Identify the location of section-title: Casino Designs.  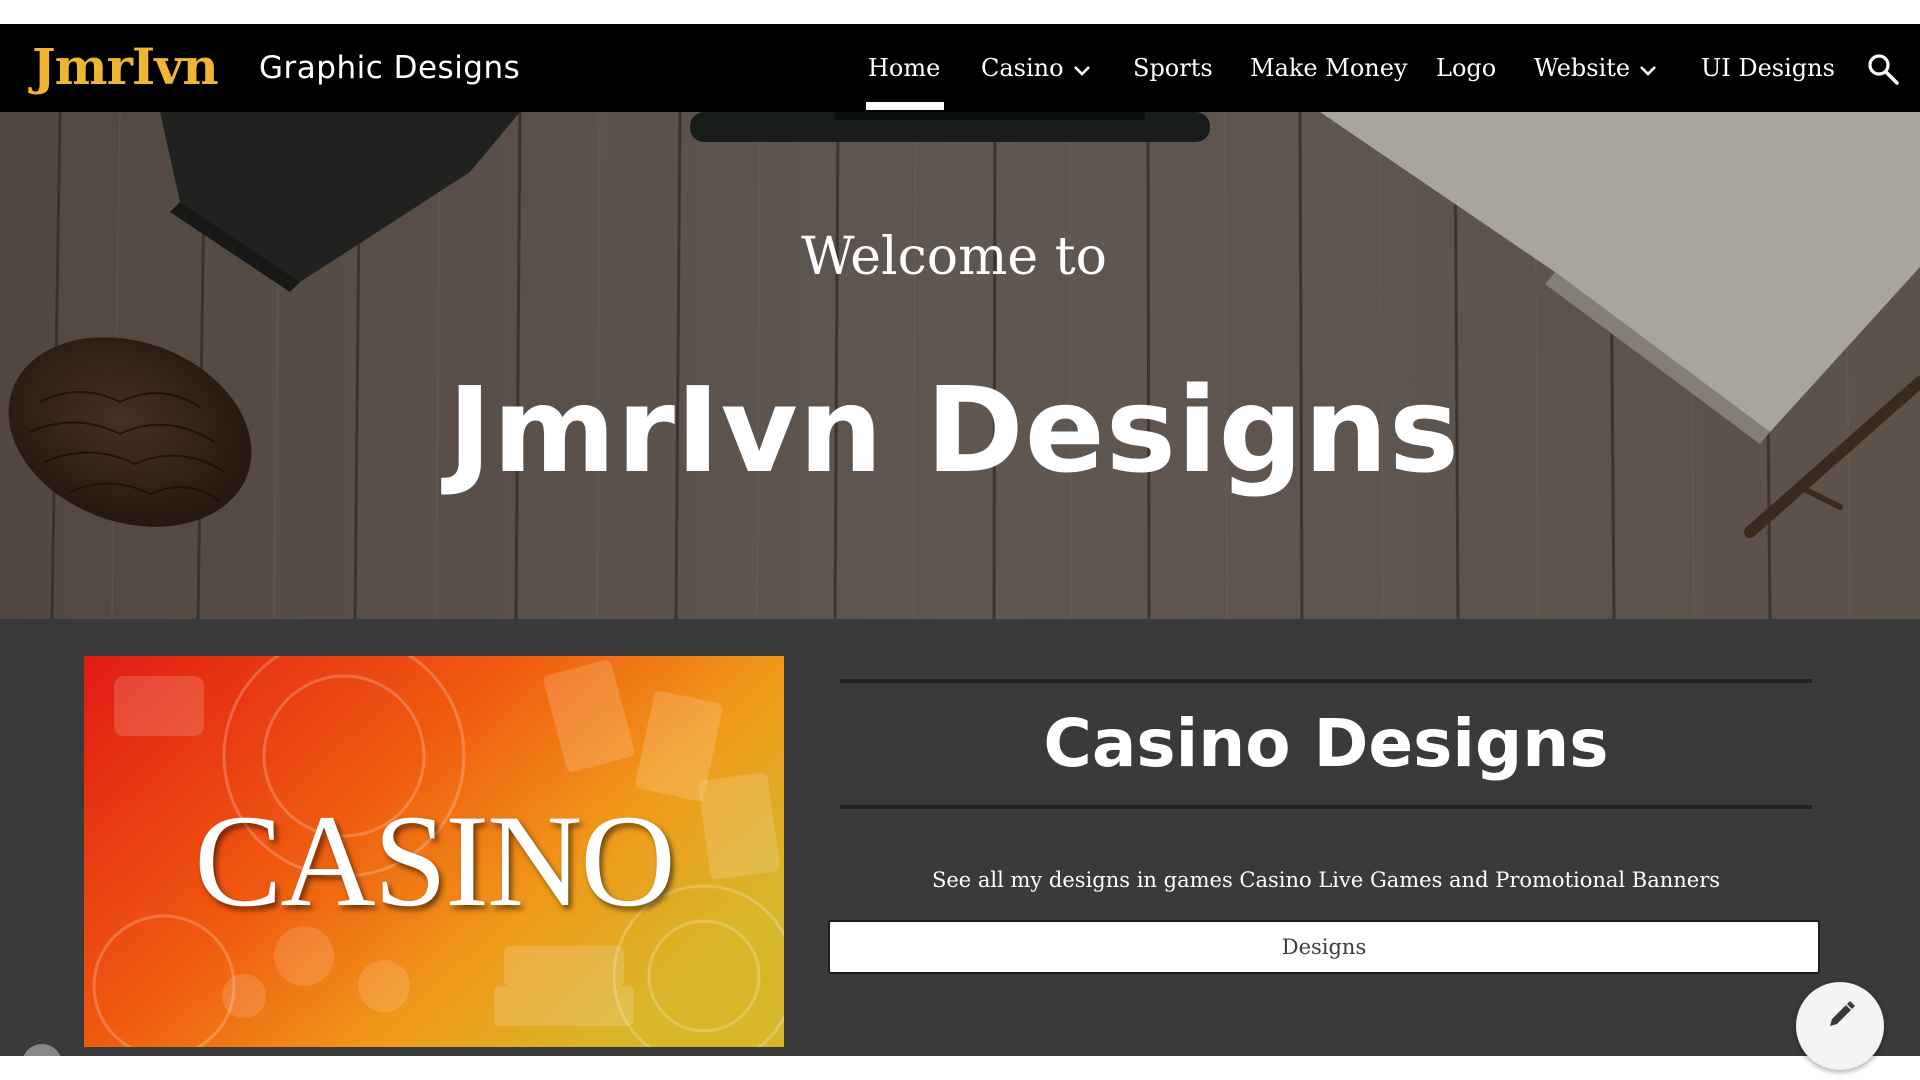
(1326, 743).